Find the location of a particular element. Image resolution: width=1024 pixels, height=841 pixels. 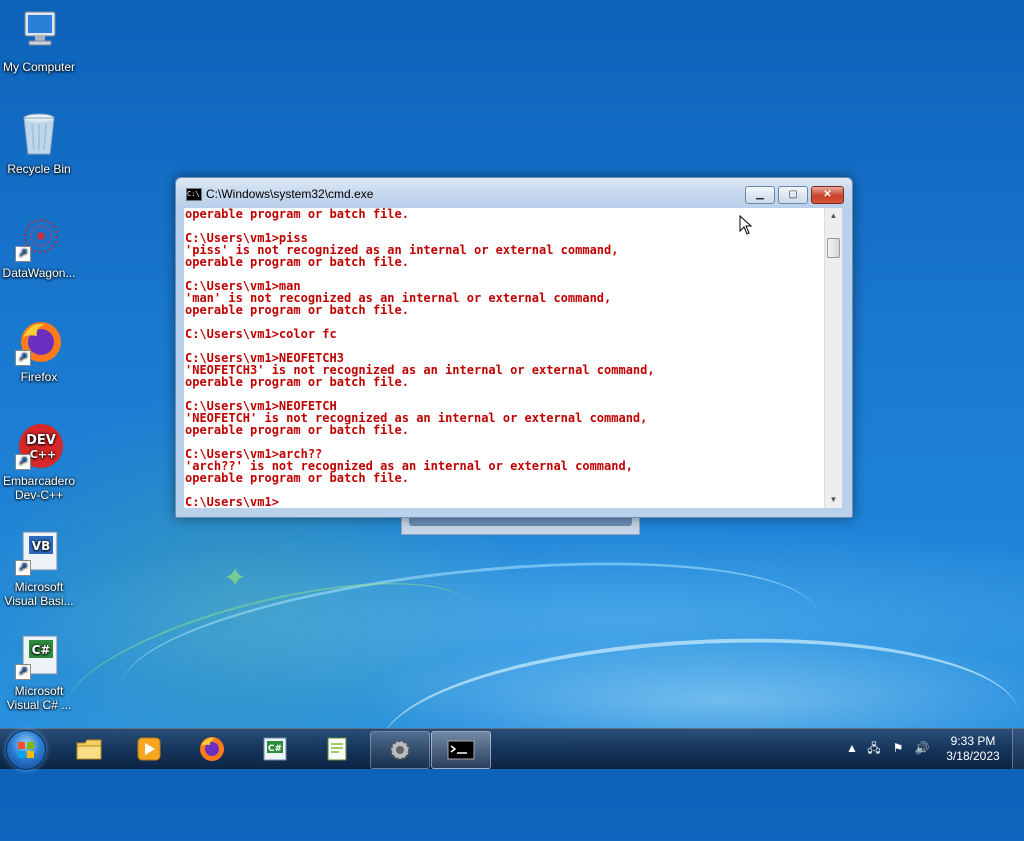

vertical-scrollbar: ▲ ▼ is located at coordinates (833, 358).